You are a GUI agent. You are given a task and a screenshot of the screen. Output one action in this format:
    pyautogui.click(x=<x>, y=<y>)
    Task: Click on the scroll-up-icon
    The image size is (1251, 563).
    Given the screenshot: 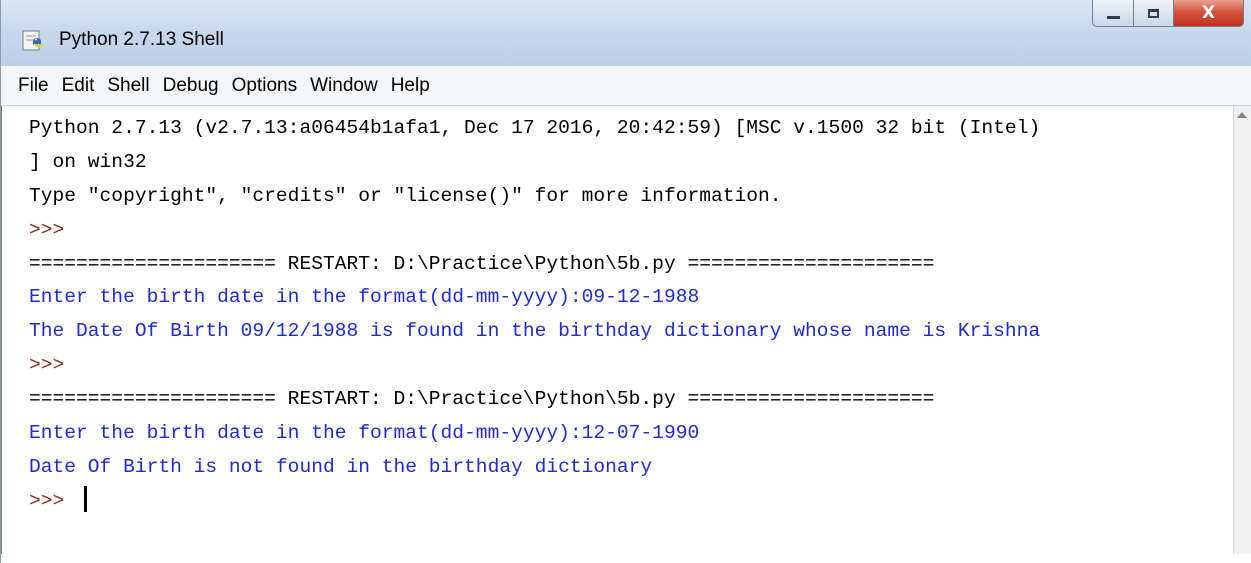 What is the action you would take?
    pyautogui.click(x=1242, y=115)
    